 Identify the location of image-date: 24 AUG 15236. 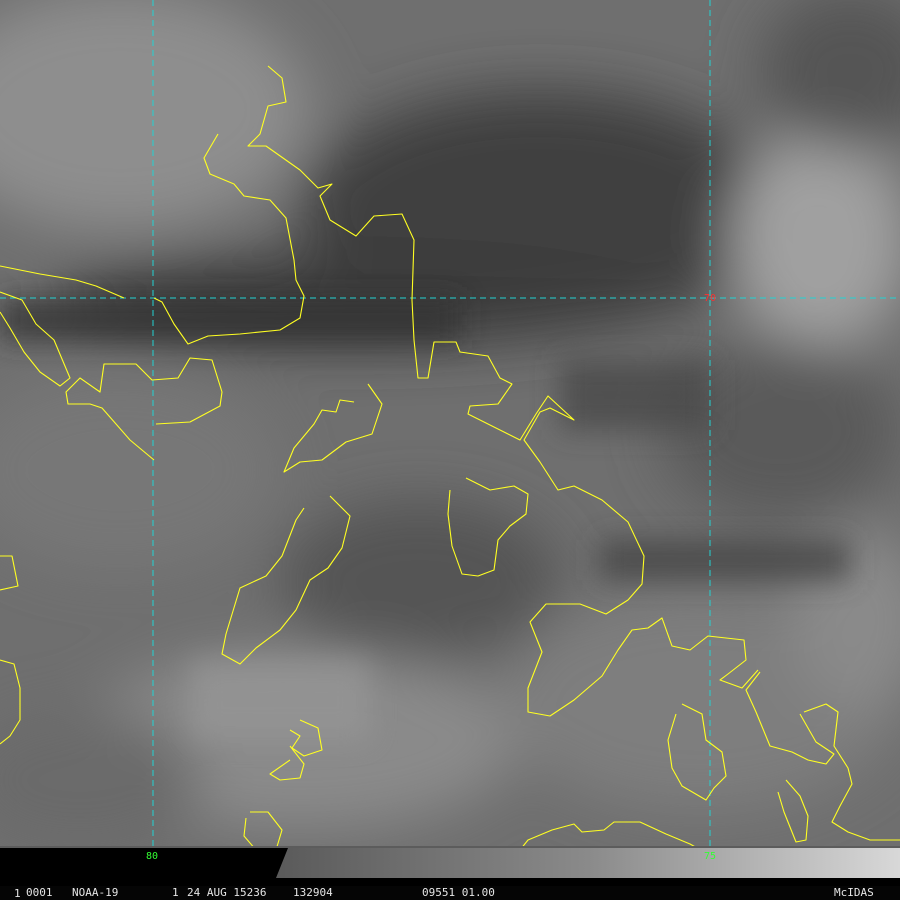
(226, 892).